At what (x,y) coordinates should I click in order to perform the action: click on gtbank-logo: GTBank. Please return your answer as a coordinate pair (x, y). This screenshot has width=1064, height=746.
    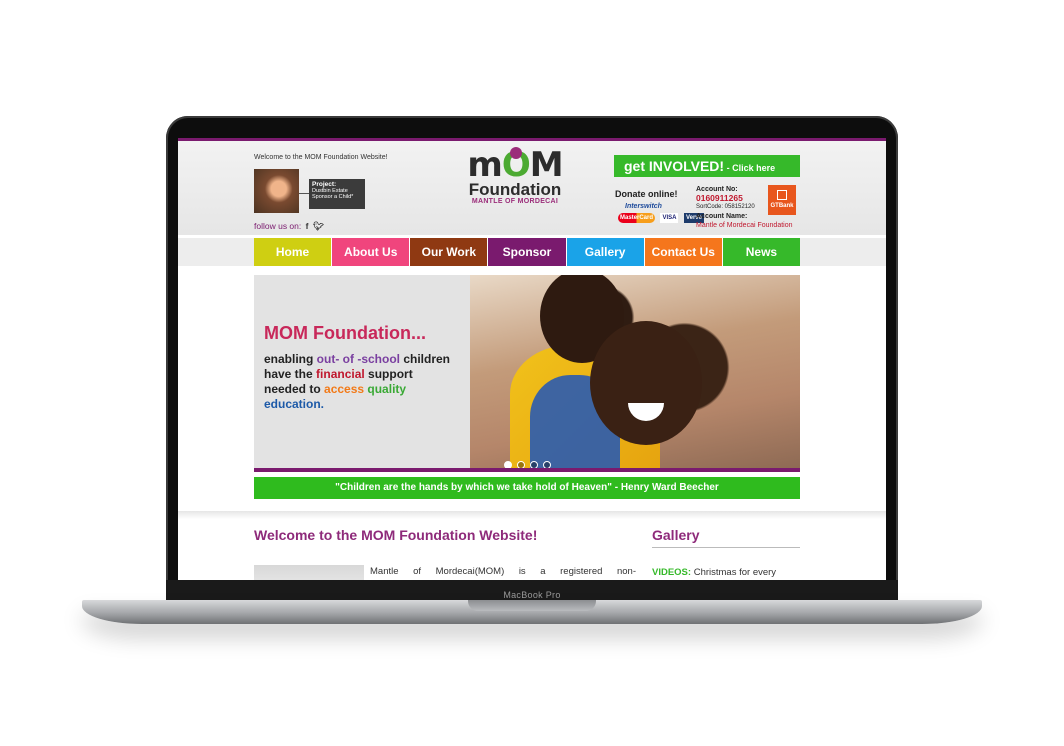
    Looking at the image, I should click on (782, 200).